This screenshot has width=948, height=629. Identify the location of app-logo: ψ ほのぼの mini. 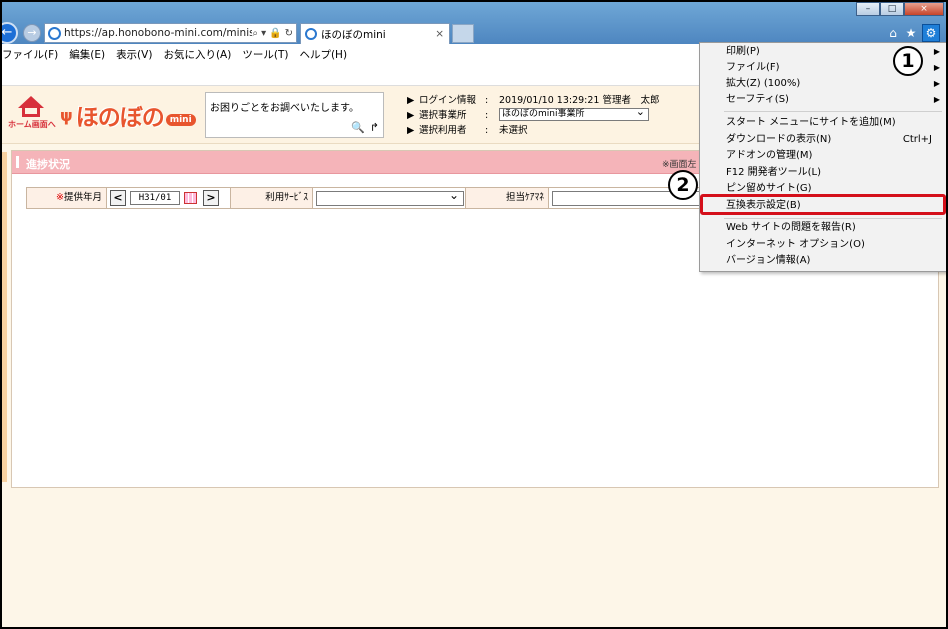
(130, 115).